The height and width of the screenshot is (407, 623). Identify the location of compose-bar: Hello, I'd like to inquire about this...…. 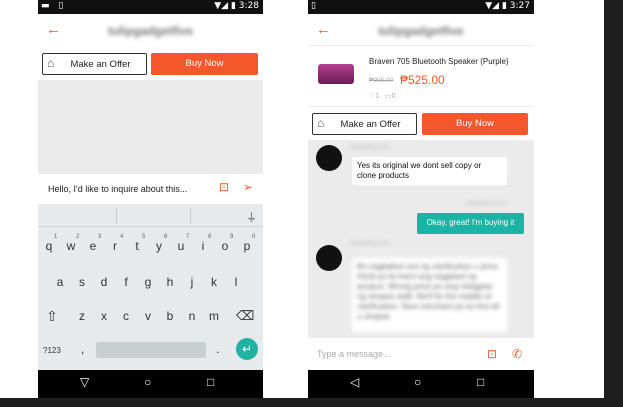
(150, 189).